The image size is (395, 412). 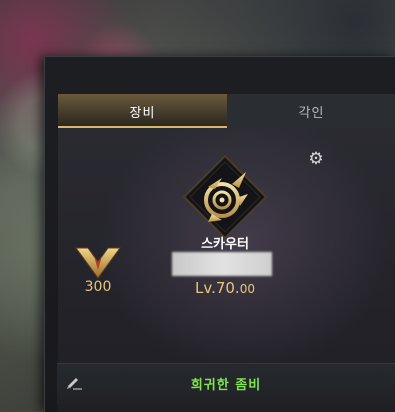 What do you see at coordinates (222, 264) in the screenshot?
I see `character-name-redacted` at bounding box center [222, 264].